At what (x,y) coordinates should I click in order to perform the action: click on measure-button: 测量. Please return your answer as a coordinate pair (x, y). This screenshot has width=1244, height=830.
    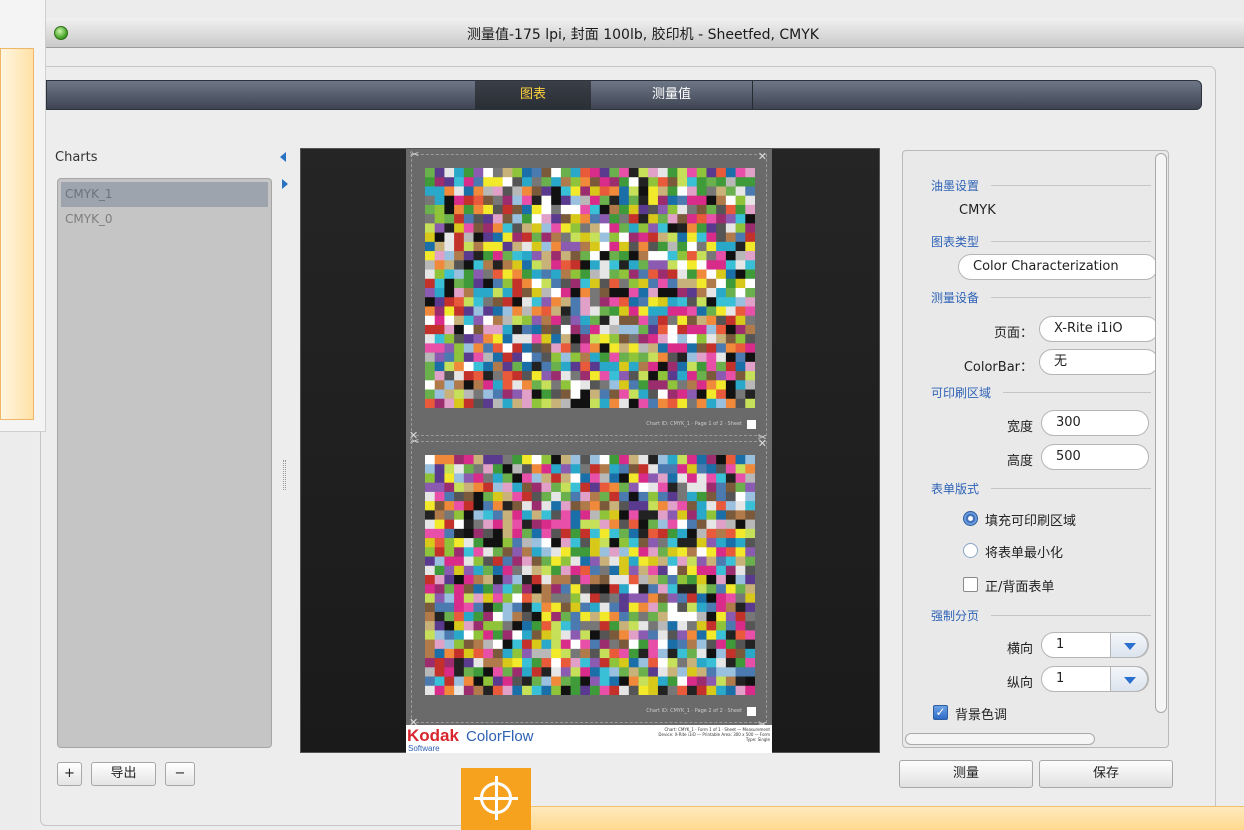
    Looking at the image, I should click on (966, 774).